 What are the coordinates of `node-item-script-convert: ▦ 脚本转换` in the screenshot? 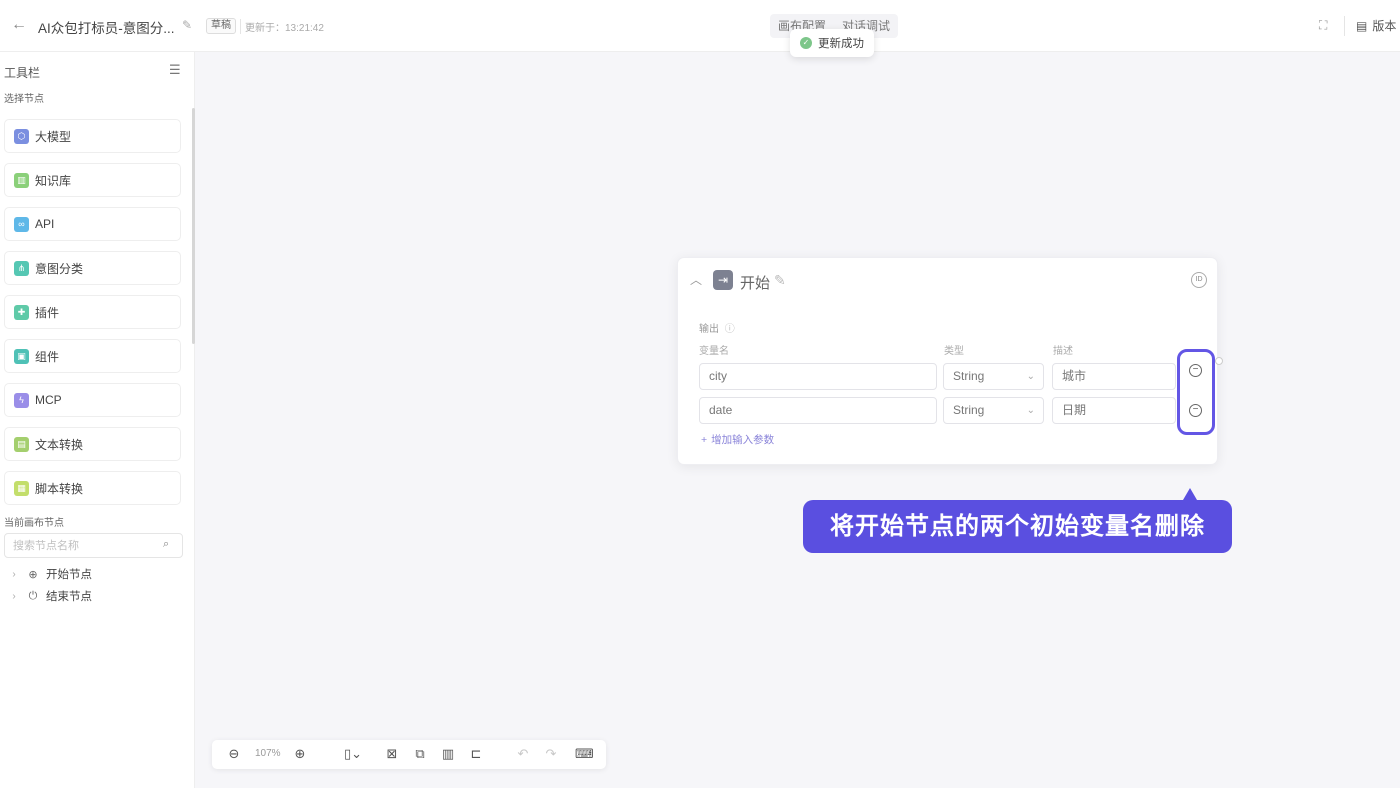 It's located at (92, 488).